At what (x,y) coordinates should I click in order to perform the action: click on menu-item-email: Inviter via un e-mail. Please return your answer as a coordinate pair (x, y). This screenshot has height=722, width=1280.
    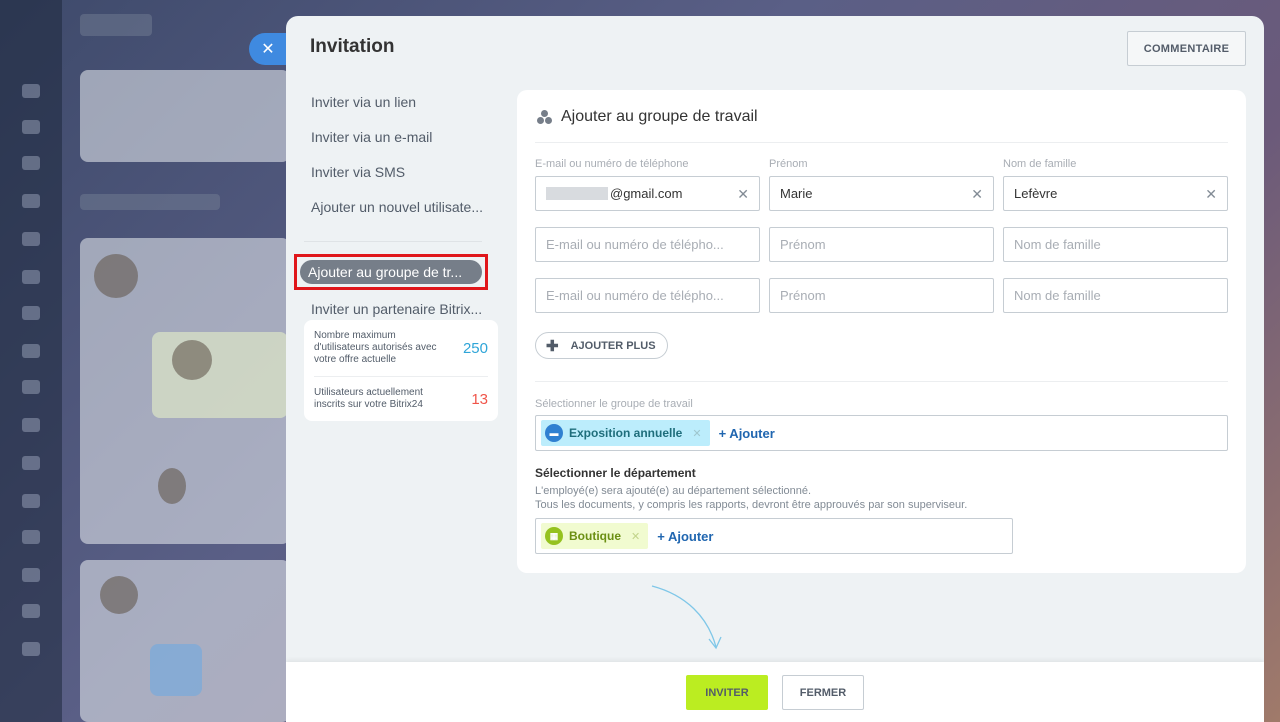
    Looking at the image, I should click on (401, 136).